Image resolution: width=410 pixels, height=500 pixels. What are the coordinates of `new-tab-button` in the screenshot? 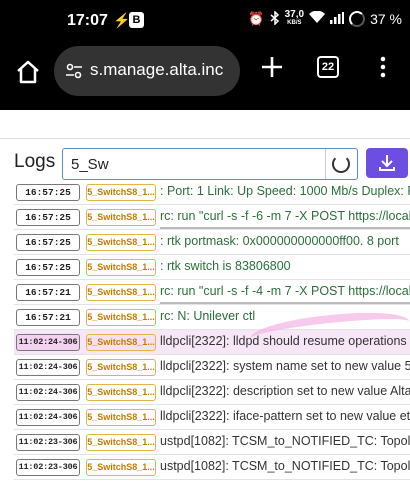 It's located at (272, 67).